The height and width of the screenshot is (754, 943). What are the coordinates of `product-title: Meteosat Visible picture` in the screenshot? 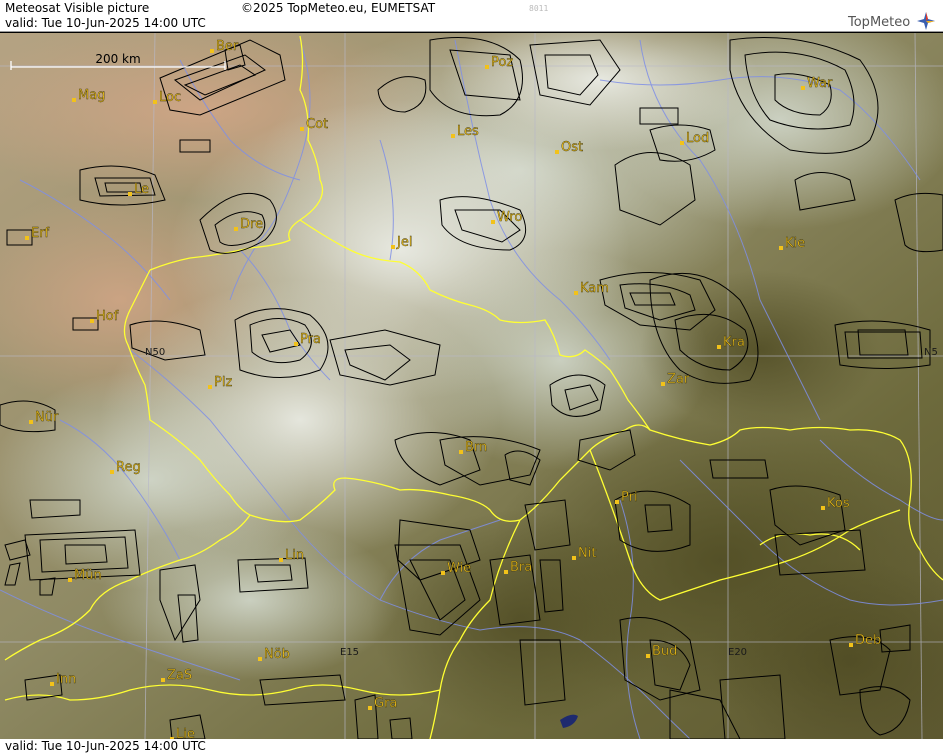 It's located at (77, 8).